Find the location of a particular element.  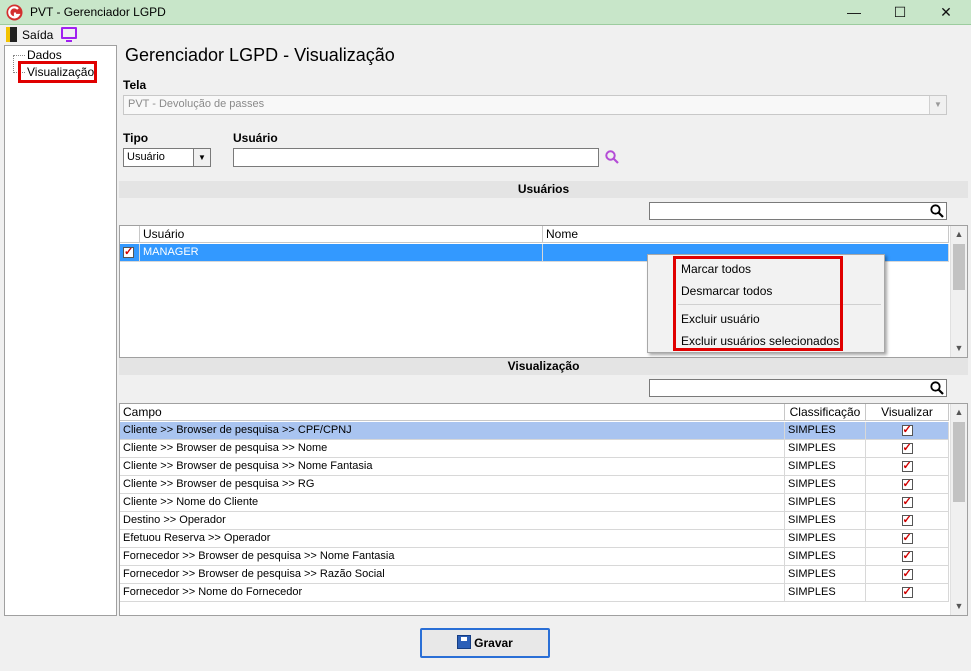

row-checkbox is located at coordinates (128, 251).